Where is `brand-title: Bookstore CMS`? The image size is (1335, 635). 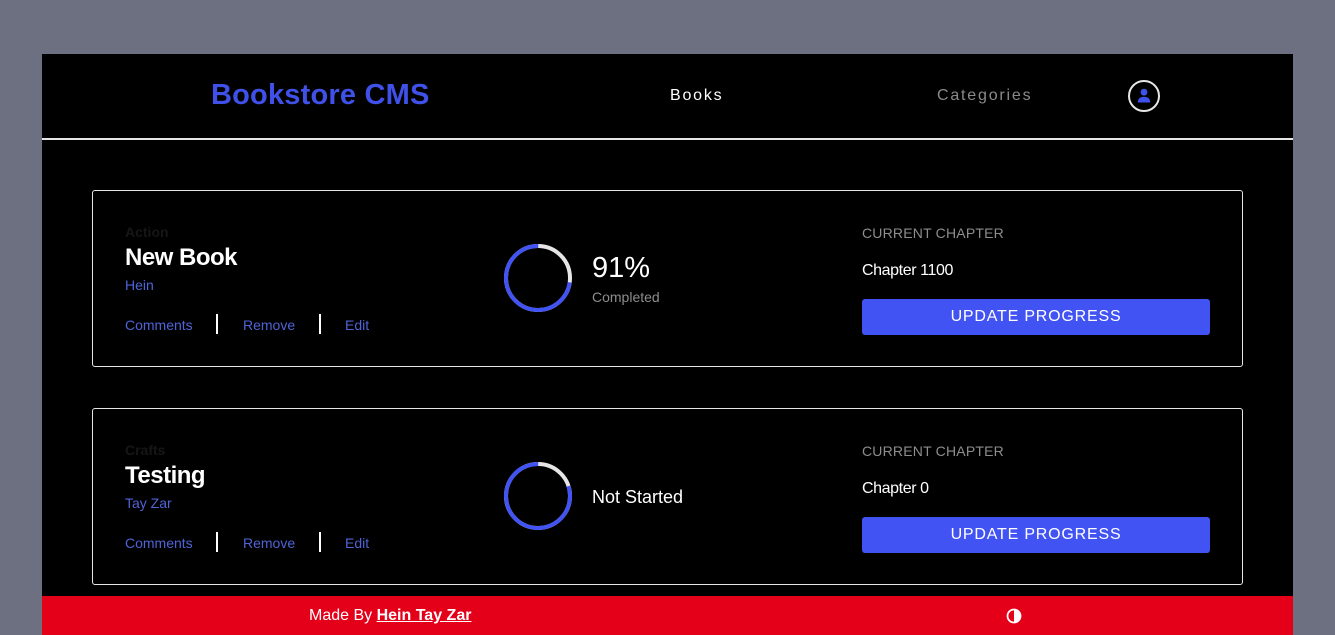 brand-title: Bookstore CMS is located at coordinates (320, 95).